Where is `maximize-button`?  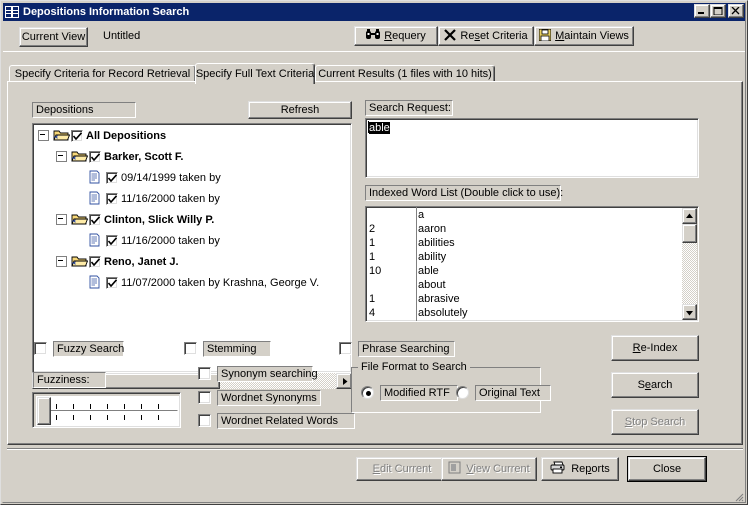 maximize-button is located at coordinates (718, 11).